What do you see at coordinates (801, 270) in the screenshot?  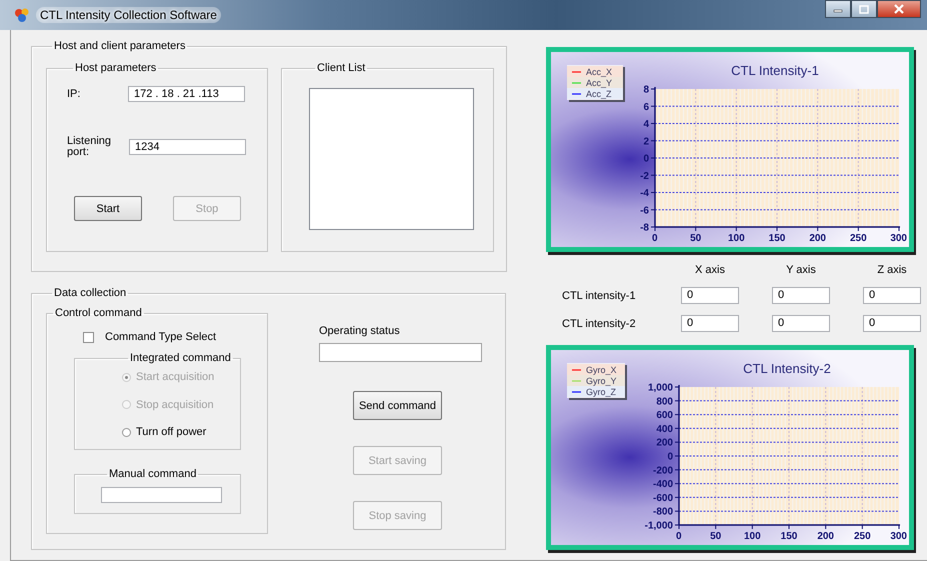 I see `column-header: Y axis` at bounding box center [801, 270].